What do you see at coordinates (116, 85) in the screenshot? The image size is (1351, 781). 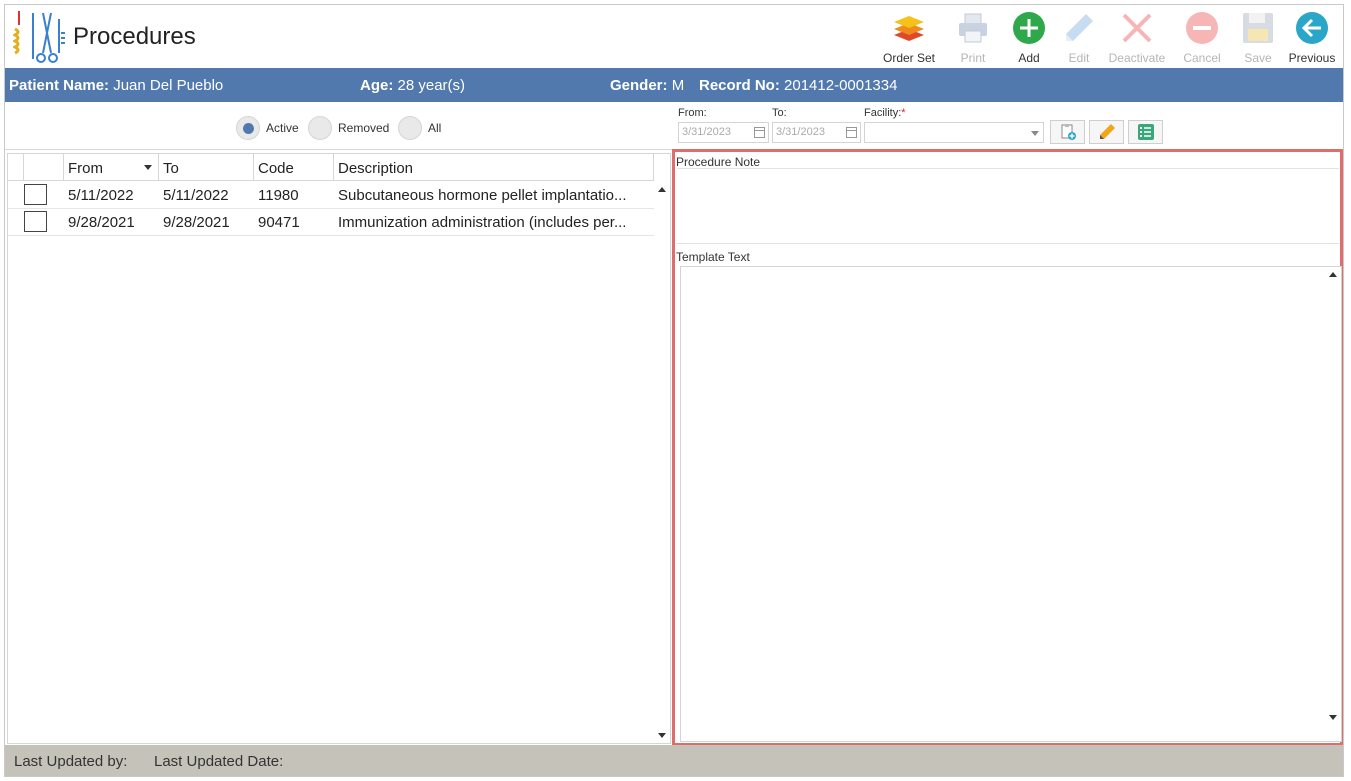 I see `patient-name: Patient Name: Juan Del Pueblo` at bounding box center [116, 85].